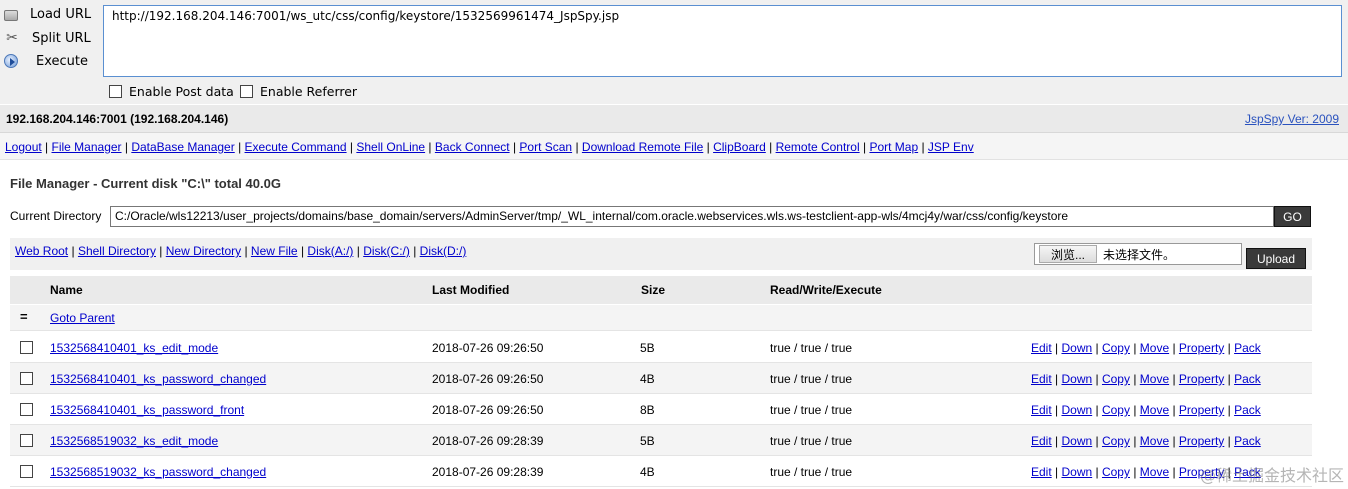  Describe the element at coordinates (309, 91) in the screenshot. I see `enable-referrer-label: Enable Referrer` at that location.